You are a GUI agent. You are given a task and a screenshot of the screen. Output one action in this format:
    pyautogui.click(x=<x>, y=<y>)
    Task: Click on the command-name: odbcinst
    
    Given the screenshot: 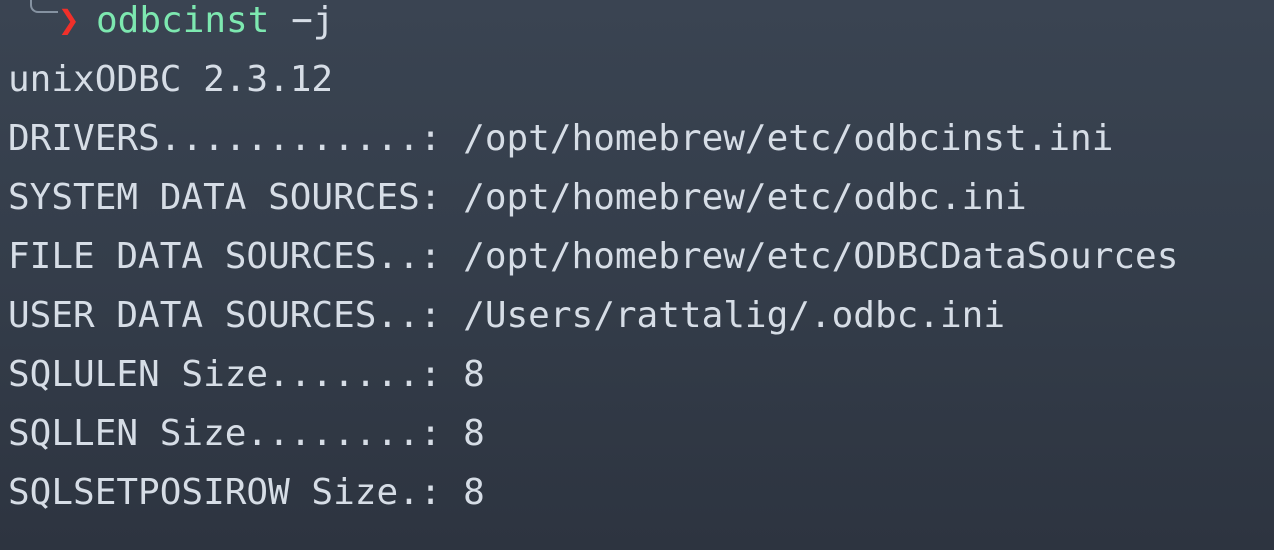 What is the action you would take?
    pyautogui.click(x=183, y=20)
    